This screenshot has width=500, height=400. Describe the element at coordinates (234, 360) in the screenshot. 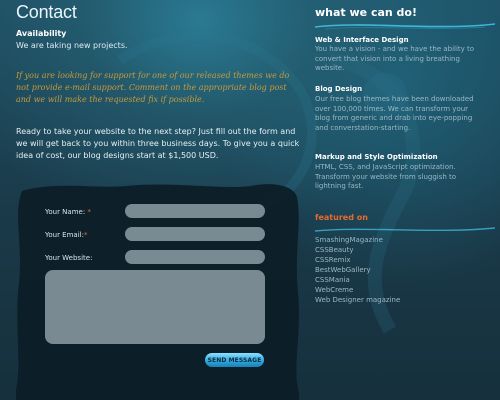

I see `send-message-button: SEND MESSAGE` at that location.